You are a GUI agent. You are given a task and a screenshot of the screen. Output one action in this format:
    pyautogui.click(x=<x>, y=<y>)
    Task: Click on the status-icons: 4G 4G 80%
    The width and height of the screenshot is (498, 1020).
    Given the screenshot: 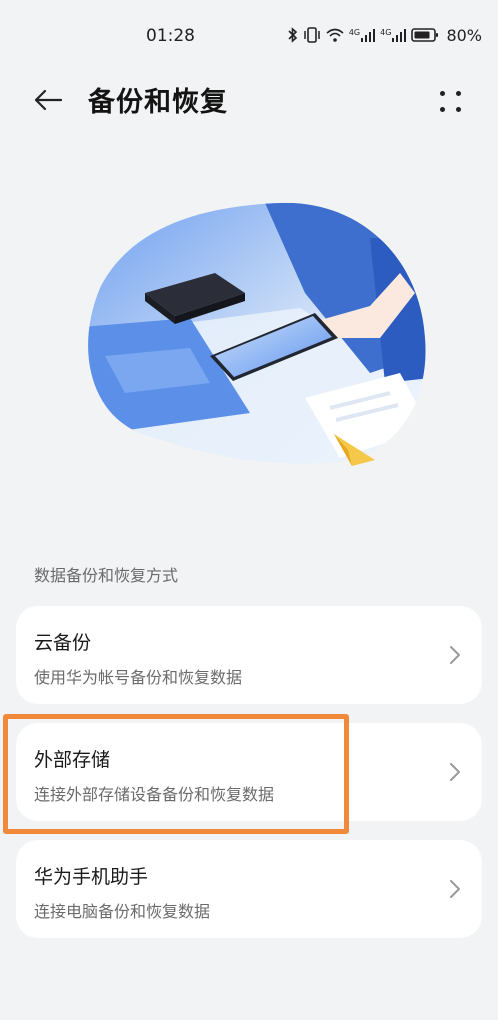 What is the action you would take?
    pyautogui.click(x=385, y=35)
    